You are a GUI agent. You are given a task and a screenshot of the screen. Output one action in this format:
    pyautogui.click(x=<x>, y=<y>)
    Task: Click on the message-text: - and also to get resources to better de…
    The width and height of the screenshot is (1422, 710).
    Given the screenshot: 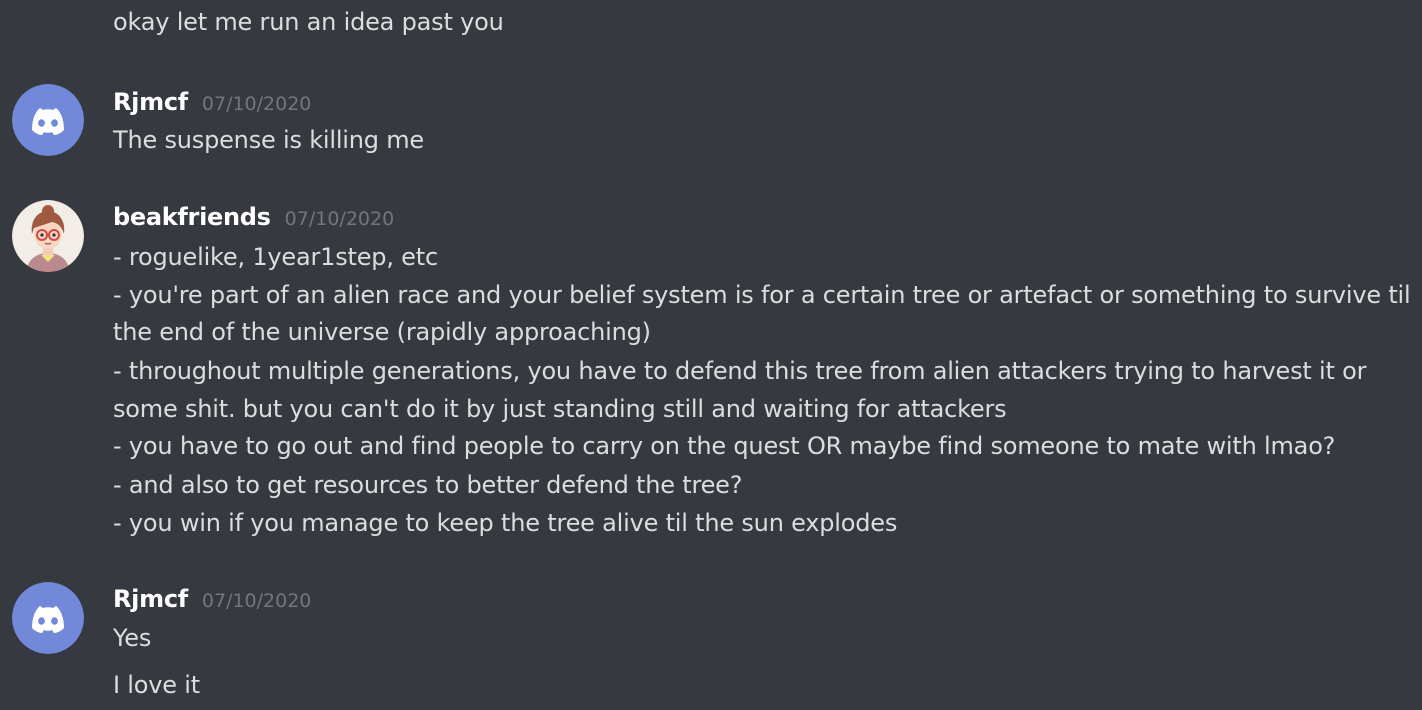 What is the action you would take?
    pyautogui.click(x=428, y=485)
    